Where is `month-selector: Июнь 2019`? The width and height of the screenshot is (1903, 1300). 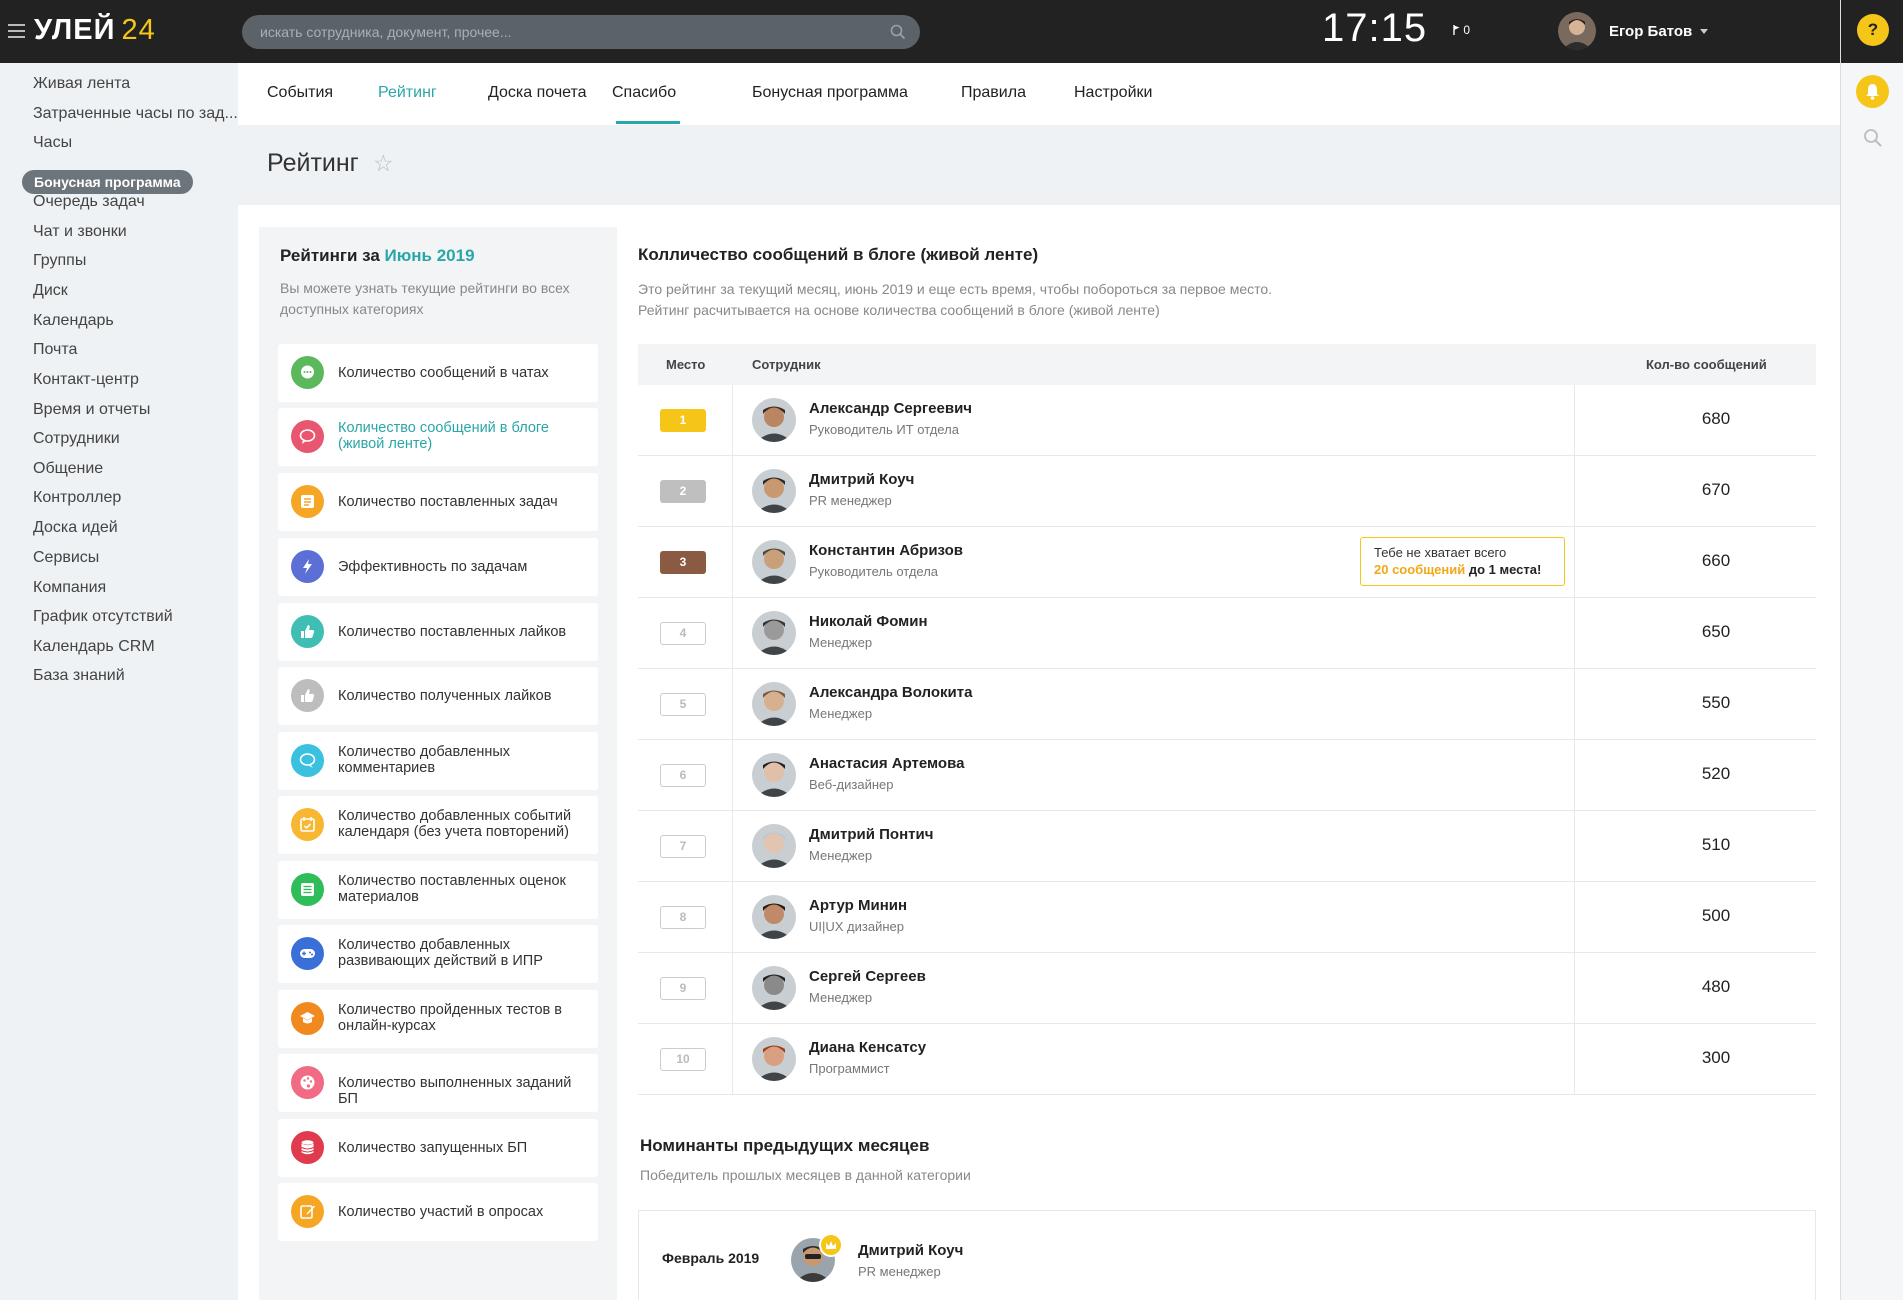 month-selector: Июнь 2019 is located at coordinates (430, 255).